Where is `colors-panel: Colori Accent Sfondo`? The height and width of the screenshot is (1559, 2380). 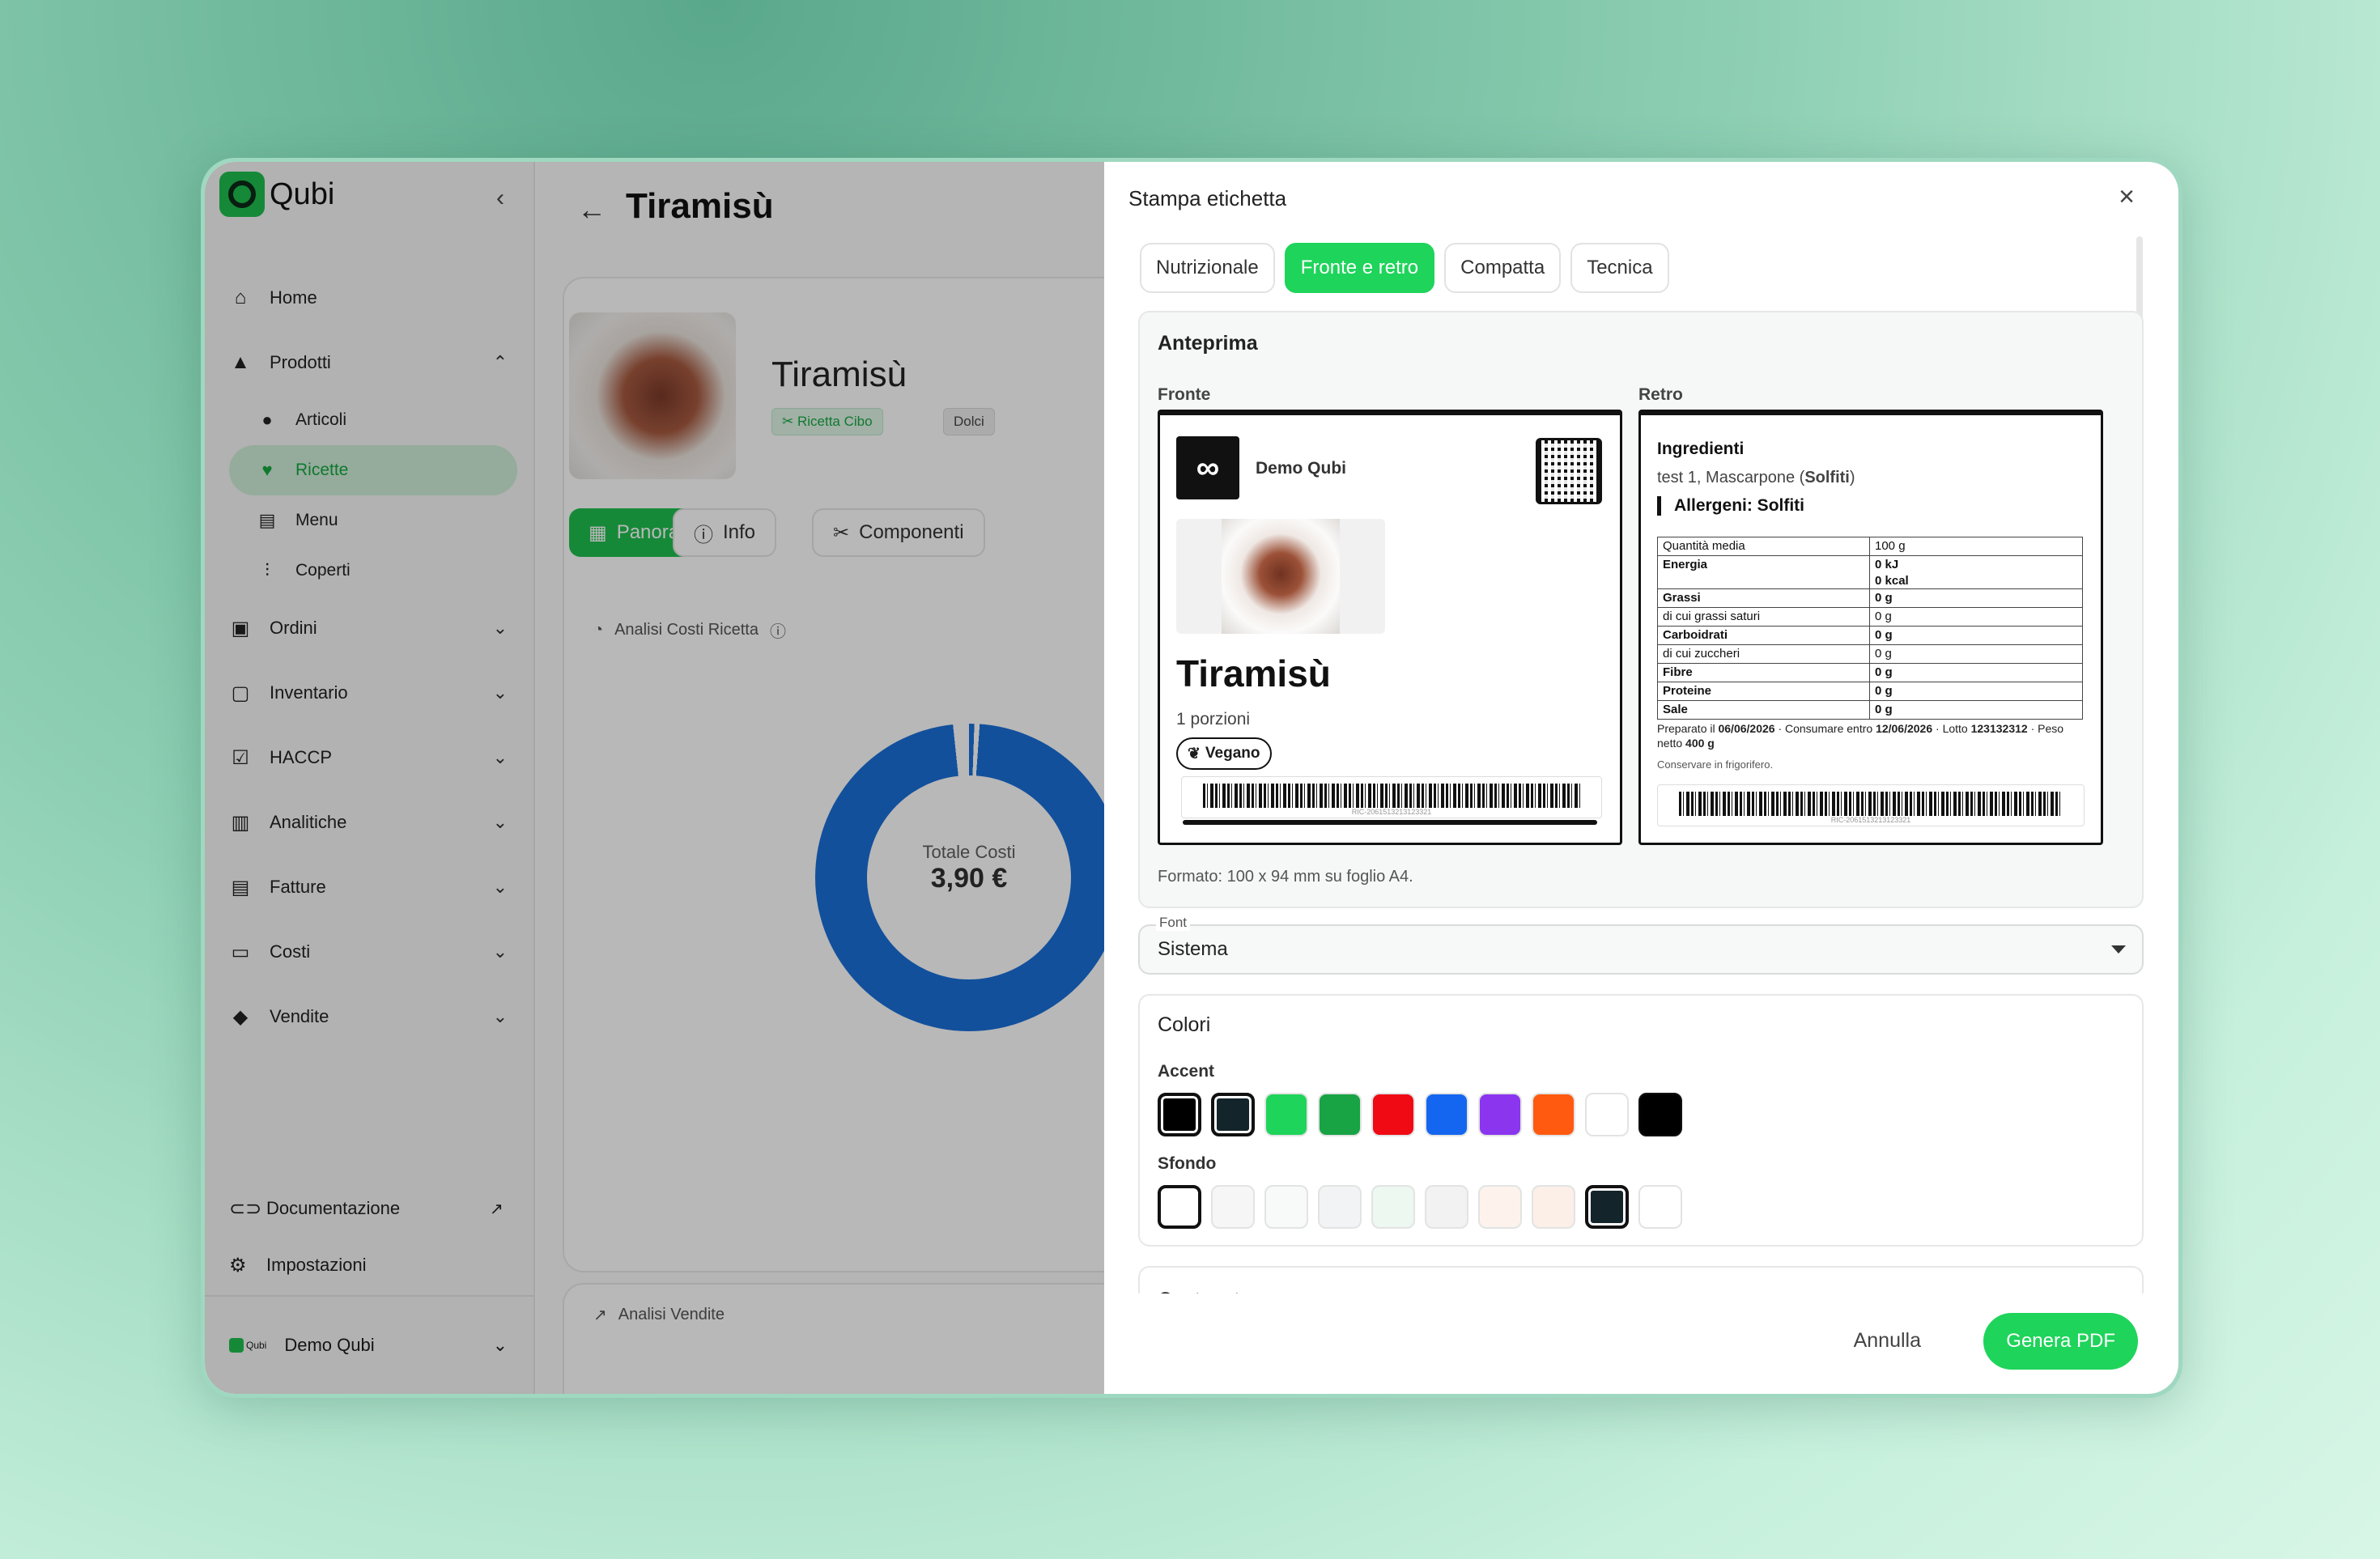 colors-panel: Colori Accent Sfondo is located at coordinates (1641, 1120).